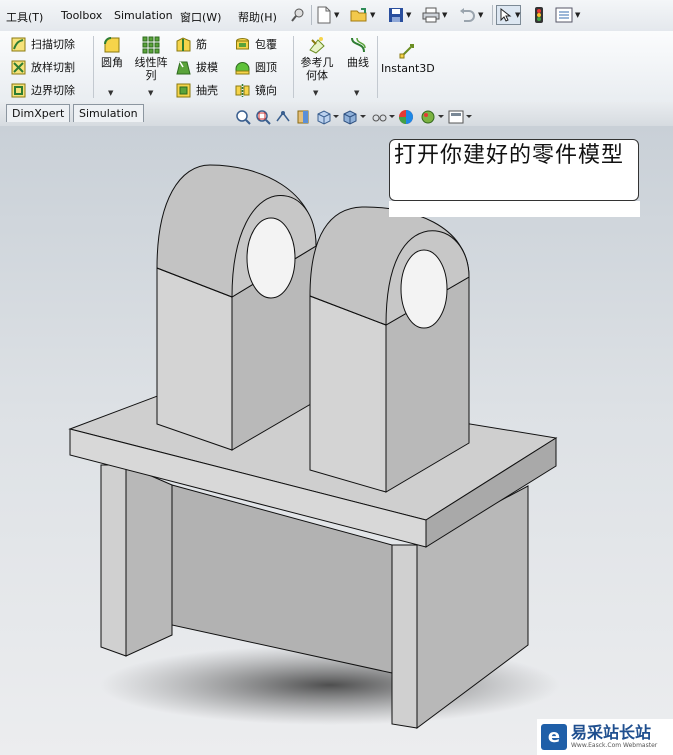  Describe the element at coordinates (514, 170) in the screenshot. I see `instruction-callout: 打开你建好的零件模型` at that location.